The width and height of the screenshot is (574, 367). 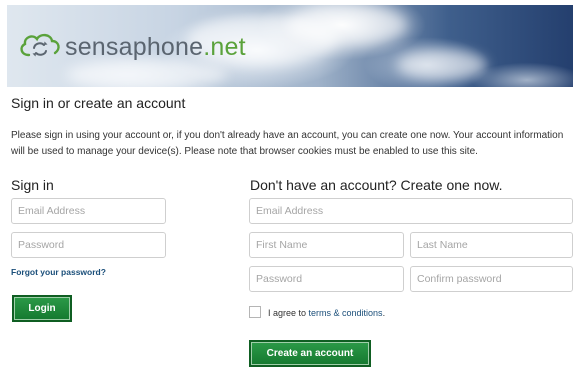 What do you see at coordinates (32, 185) in the screenshot?
I see `signin-title: Sign in` at bounding box center [32, 185].